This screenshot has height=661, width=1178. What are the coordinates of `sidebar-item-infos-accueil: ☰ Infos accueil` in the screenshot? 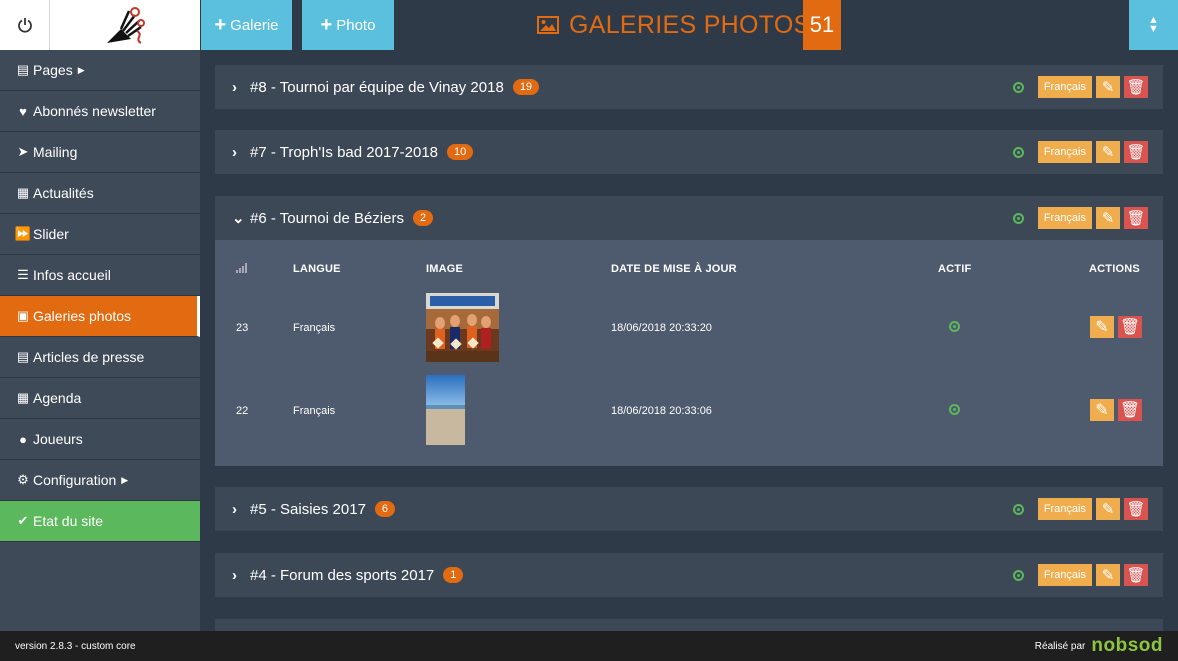 It's located at (100, 275).